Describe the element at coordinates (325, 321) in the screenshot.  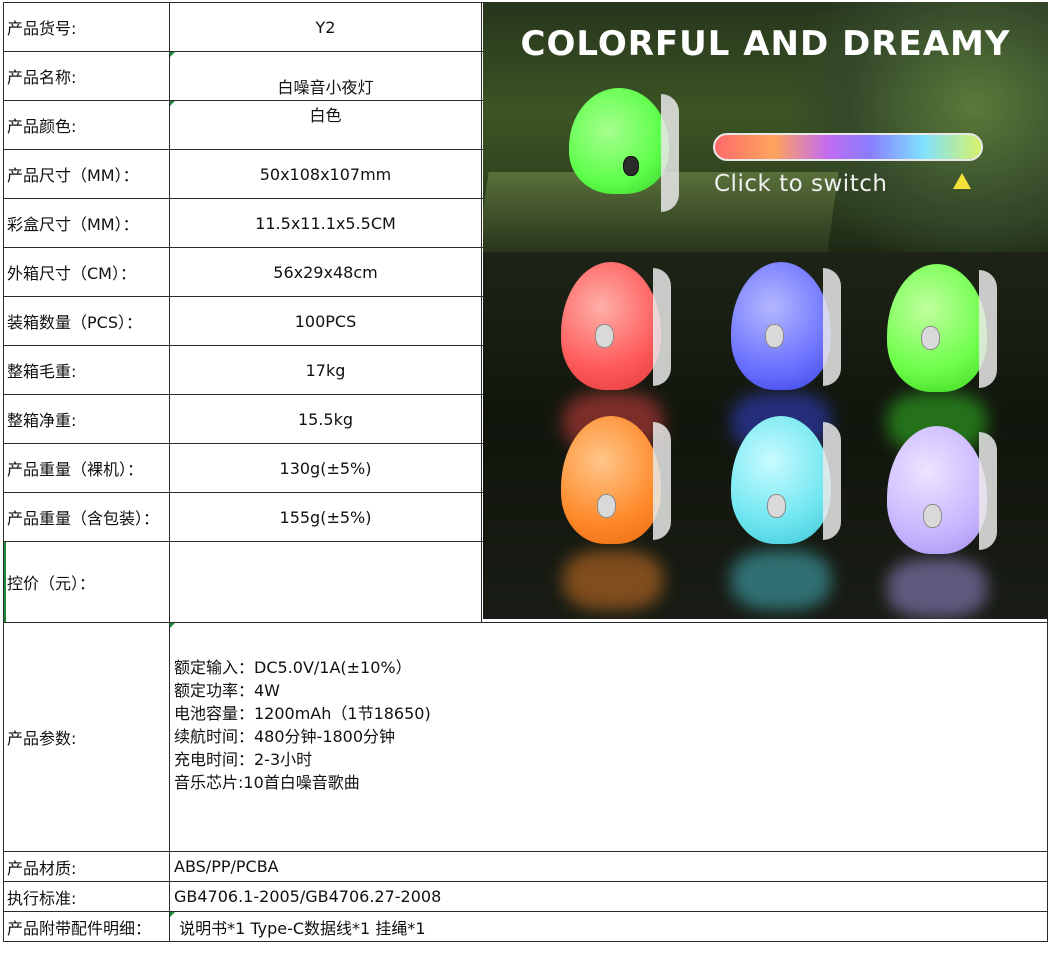
I see `value-packing-qty: 100PCS` at that location.